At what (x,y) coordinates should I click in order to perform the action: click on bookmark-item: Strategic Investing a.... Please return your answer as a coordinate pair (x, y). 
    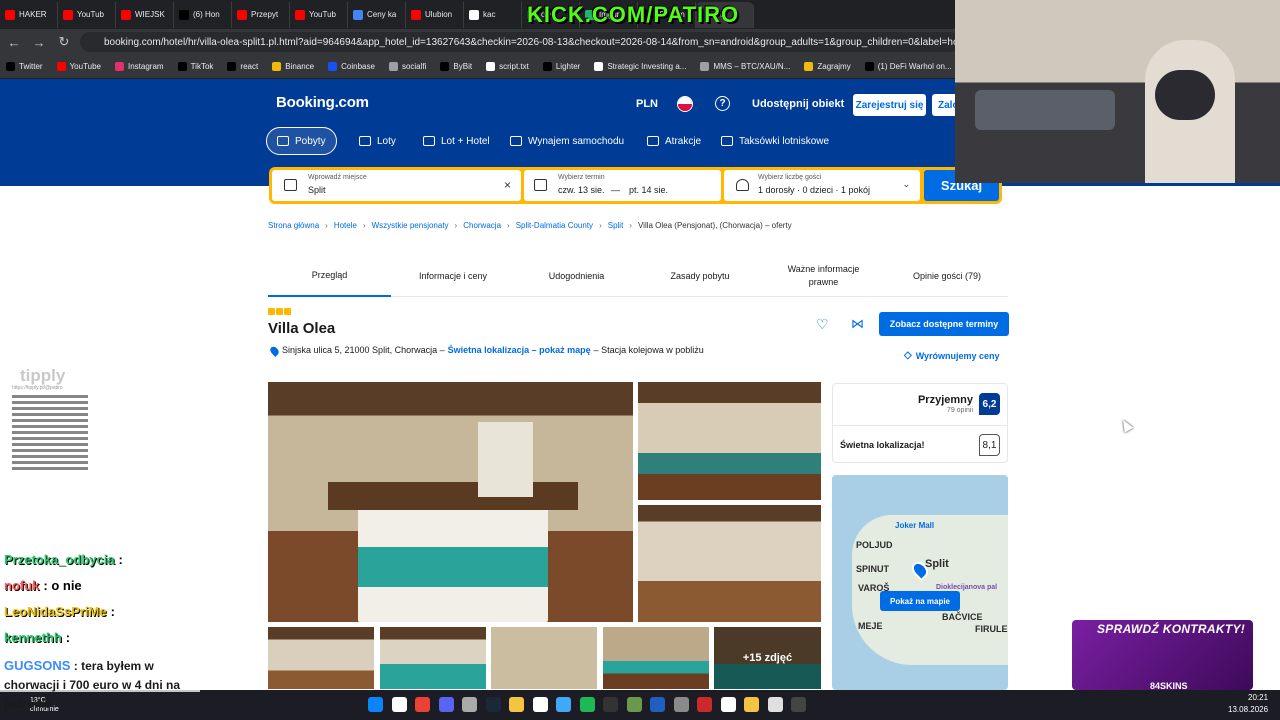
    Looking at the image, I should click on (640, 66).